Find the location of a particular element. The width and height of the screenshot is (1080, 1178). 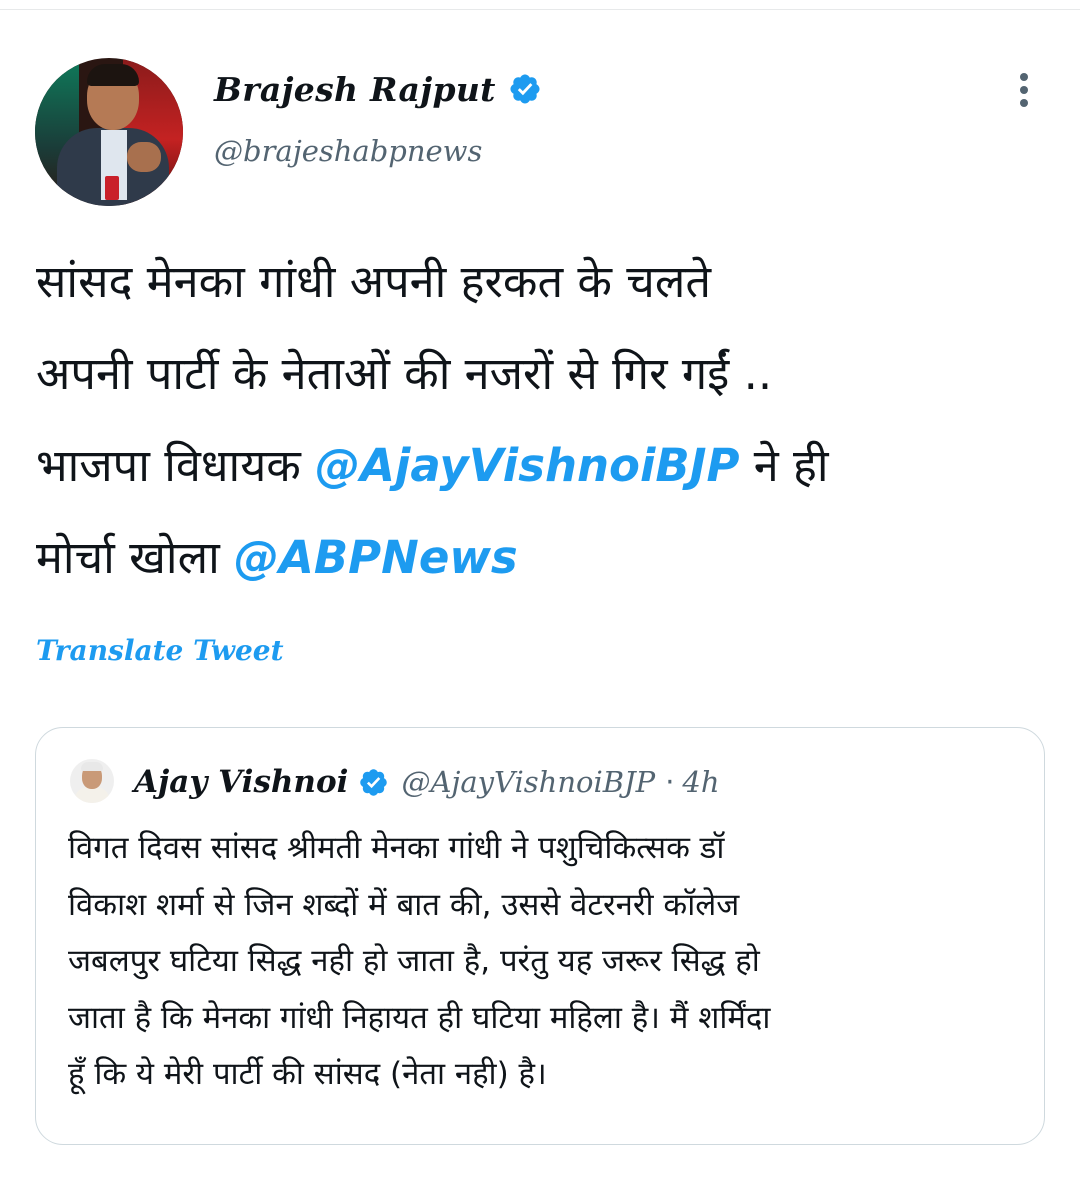

quoted-author-name: Ajay Vishnoi is located at coordinates (241, 782).